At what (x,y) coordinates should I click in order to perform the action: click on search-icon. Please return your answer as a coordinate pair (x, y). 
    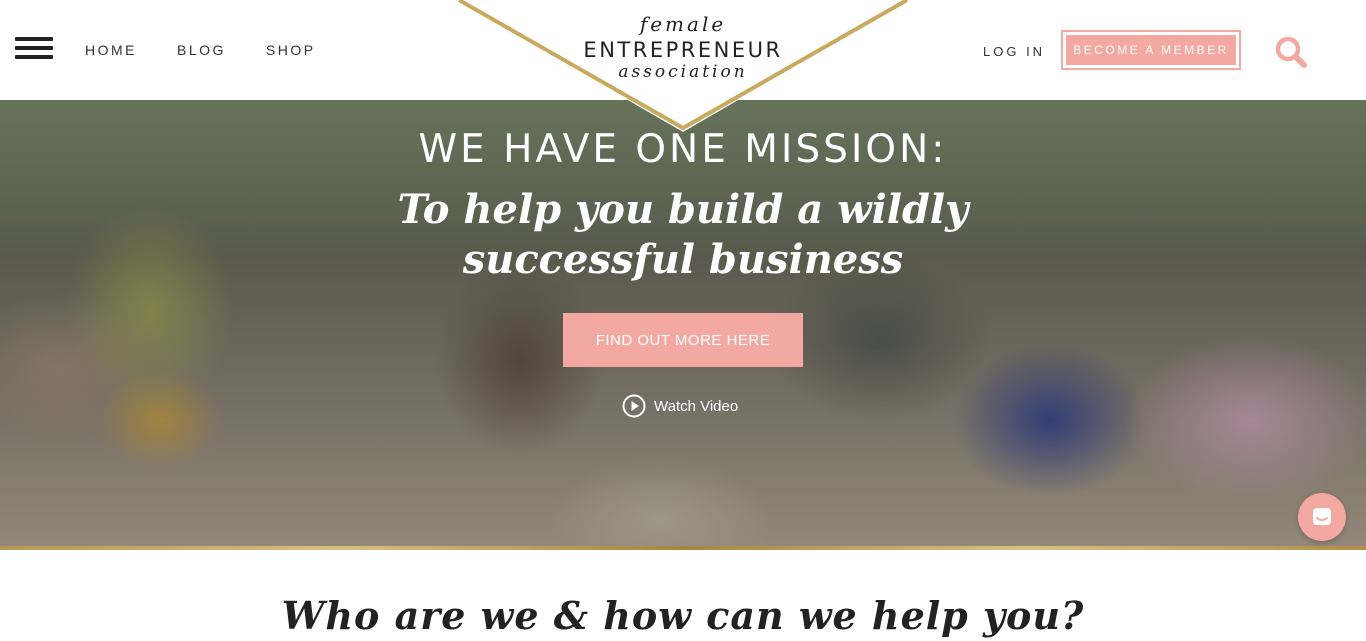
    Looking at the image, I should click on (1291, 52).